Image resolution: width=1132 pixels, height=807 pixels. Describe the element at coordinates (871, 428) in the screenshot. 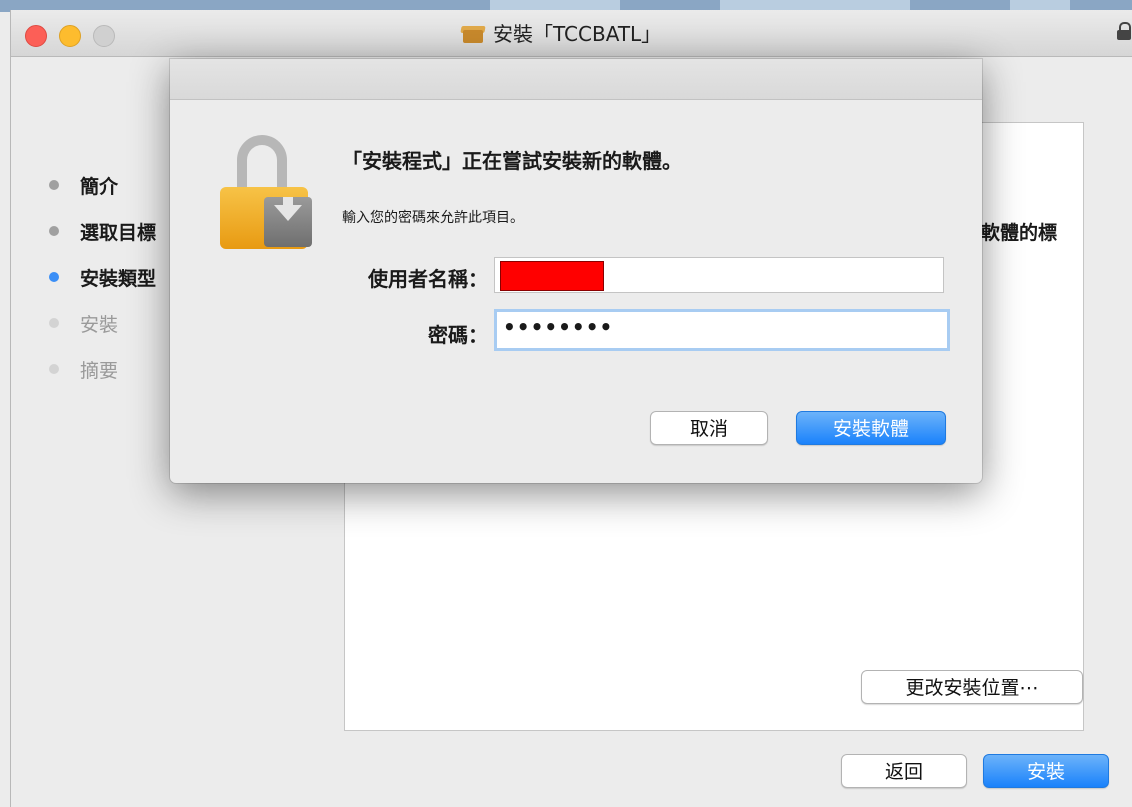

I see `install-software-button: 安裝軟體` at that location.